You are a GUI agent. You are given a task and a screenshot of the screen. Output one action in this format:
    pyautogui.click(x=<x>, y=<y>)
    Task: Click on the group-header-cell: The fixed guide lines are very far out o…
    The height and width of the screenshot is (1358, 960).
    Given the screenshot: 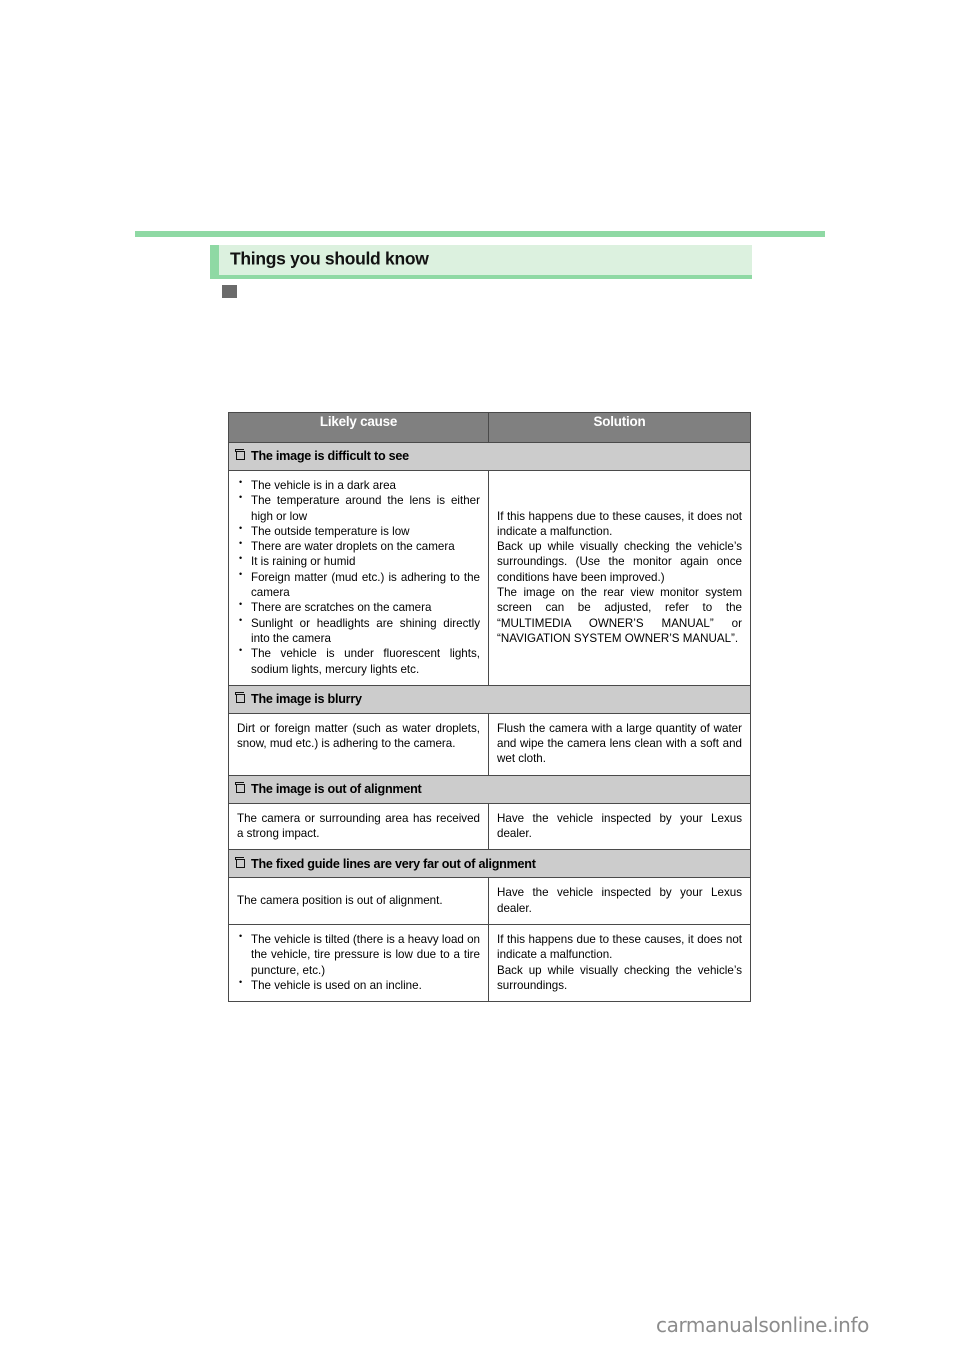 What is the action you would take?
    pyautogui.click(x=489, y=864)
    